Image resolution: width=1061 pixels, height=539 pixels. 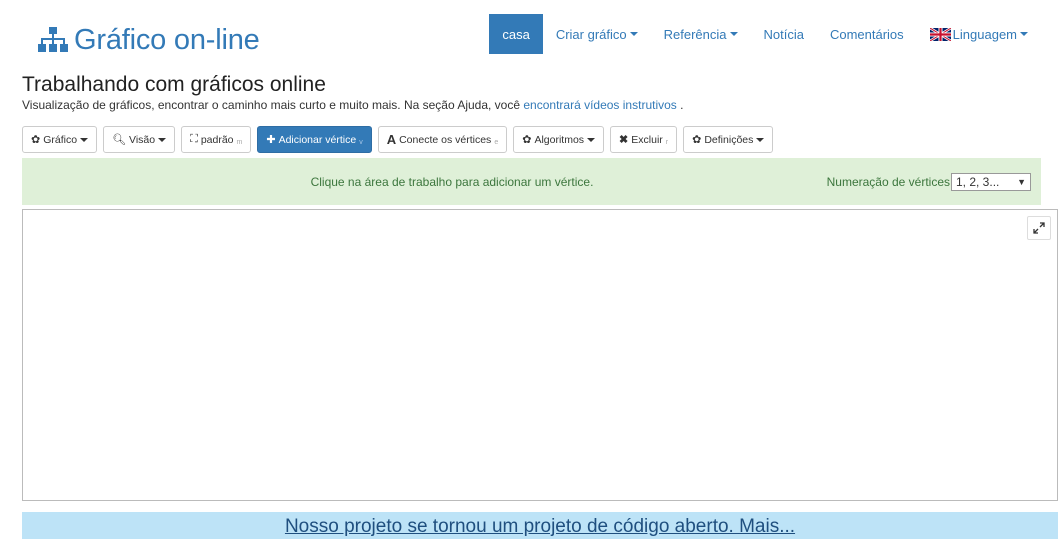 I want to click on help-videos-link: encontrará vídeos instrutivos, so click(x=599, y=105).